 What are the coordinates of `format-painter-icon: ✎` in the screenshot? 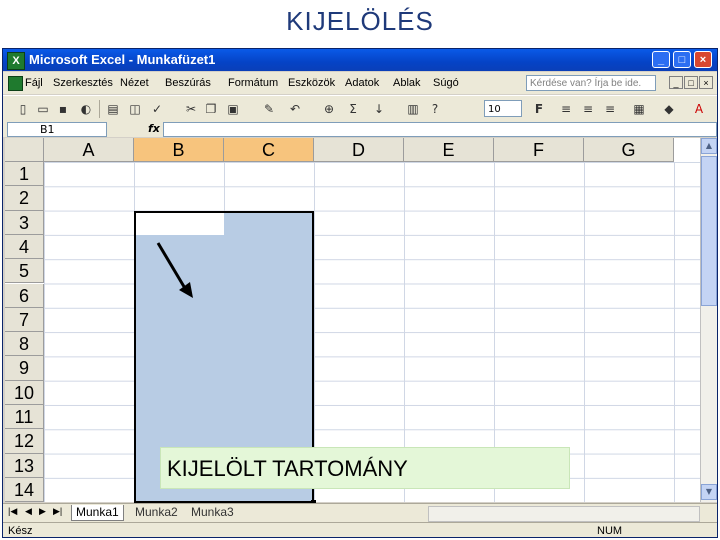 It's located at (269, 109).